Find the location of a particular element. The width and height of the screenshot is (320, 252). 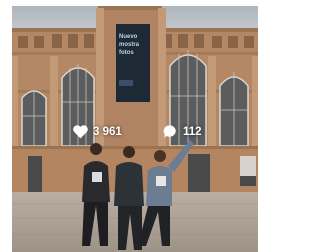

banner-line-1: Nuevo is located at coordinates (128, 37).